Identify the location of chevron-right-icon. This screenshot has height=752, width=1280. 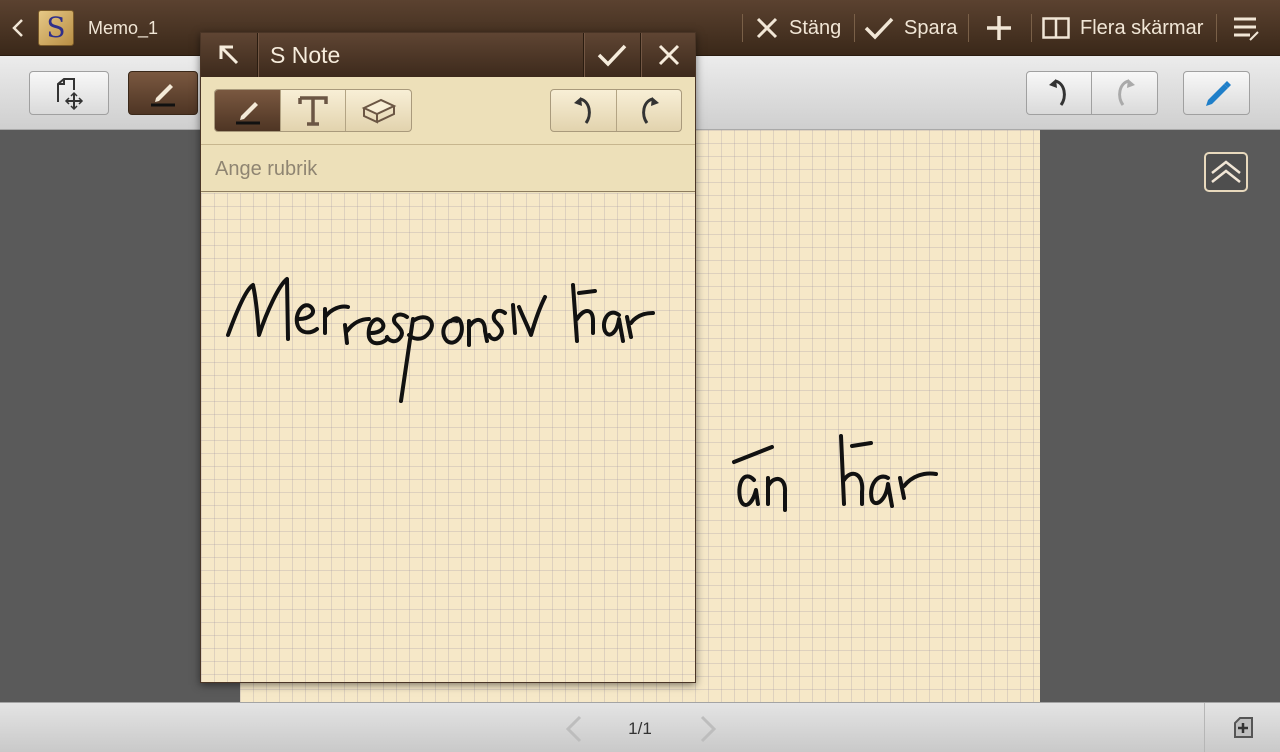
(708, 729).